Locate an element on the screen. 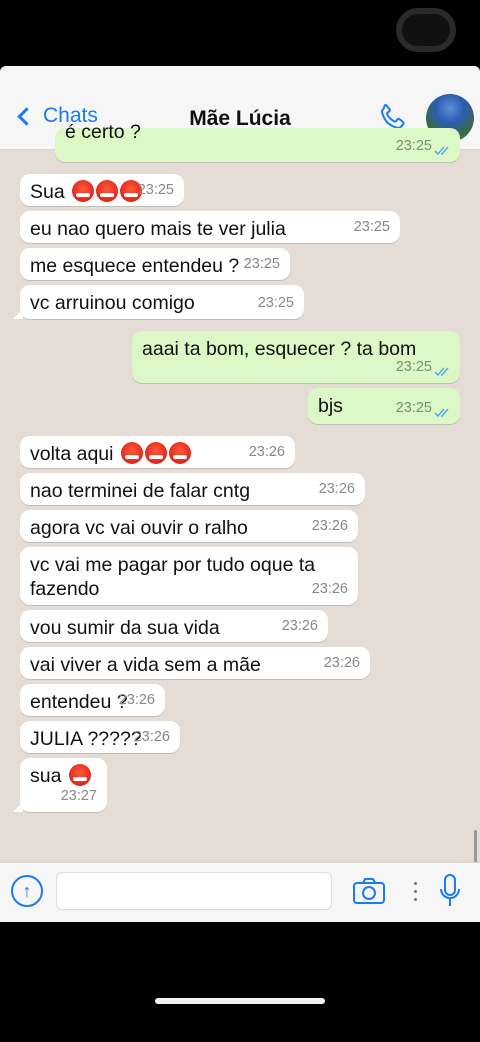 The image size is (480, 1042). message-bubble: vai viver a vida sem a mãe 23:26 is located at coordinates (195, 663).